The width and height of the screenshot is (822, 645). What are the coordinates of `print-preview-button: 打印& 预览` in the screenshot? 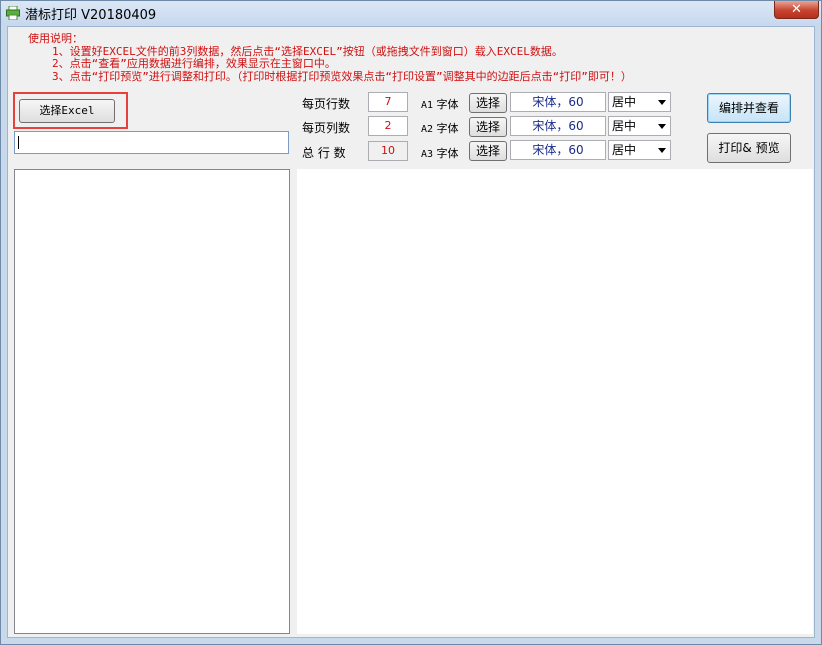 It's located at (749, 148).